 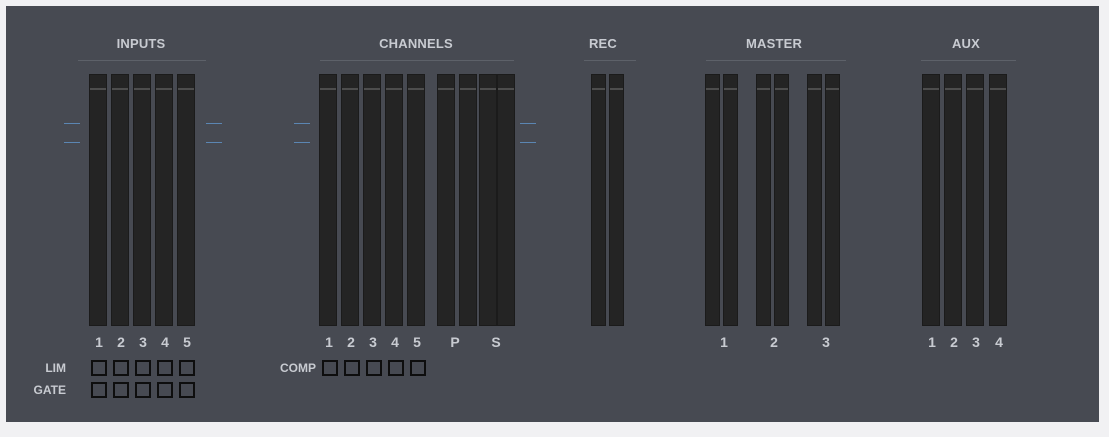 What do you see at coordinates (610, 60) in the screenshot?
I see `section-rule-rec` at bounding box center [610, 60].